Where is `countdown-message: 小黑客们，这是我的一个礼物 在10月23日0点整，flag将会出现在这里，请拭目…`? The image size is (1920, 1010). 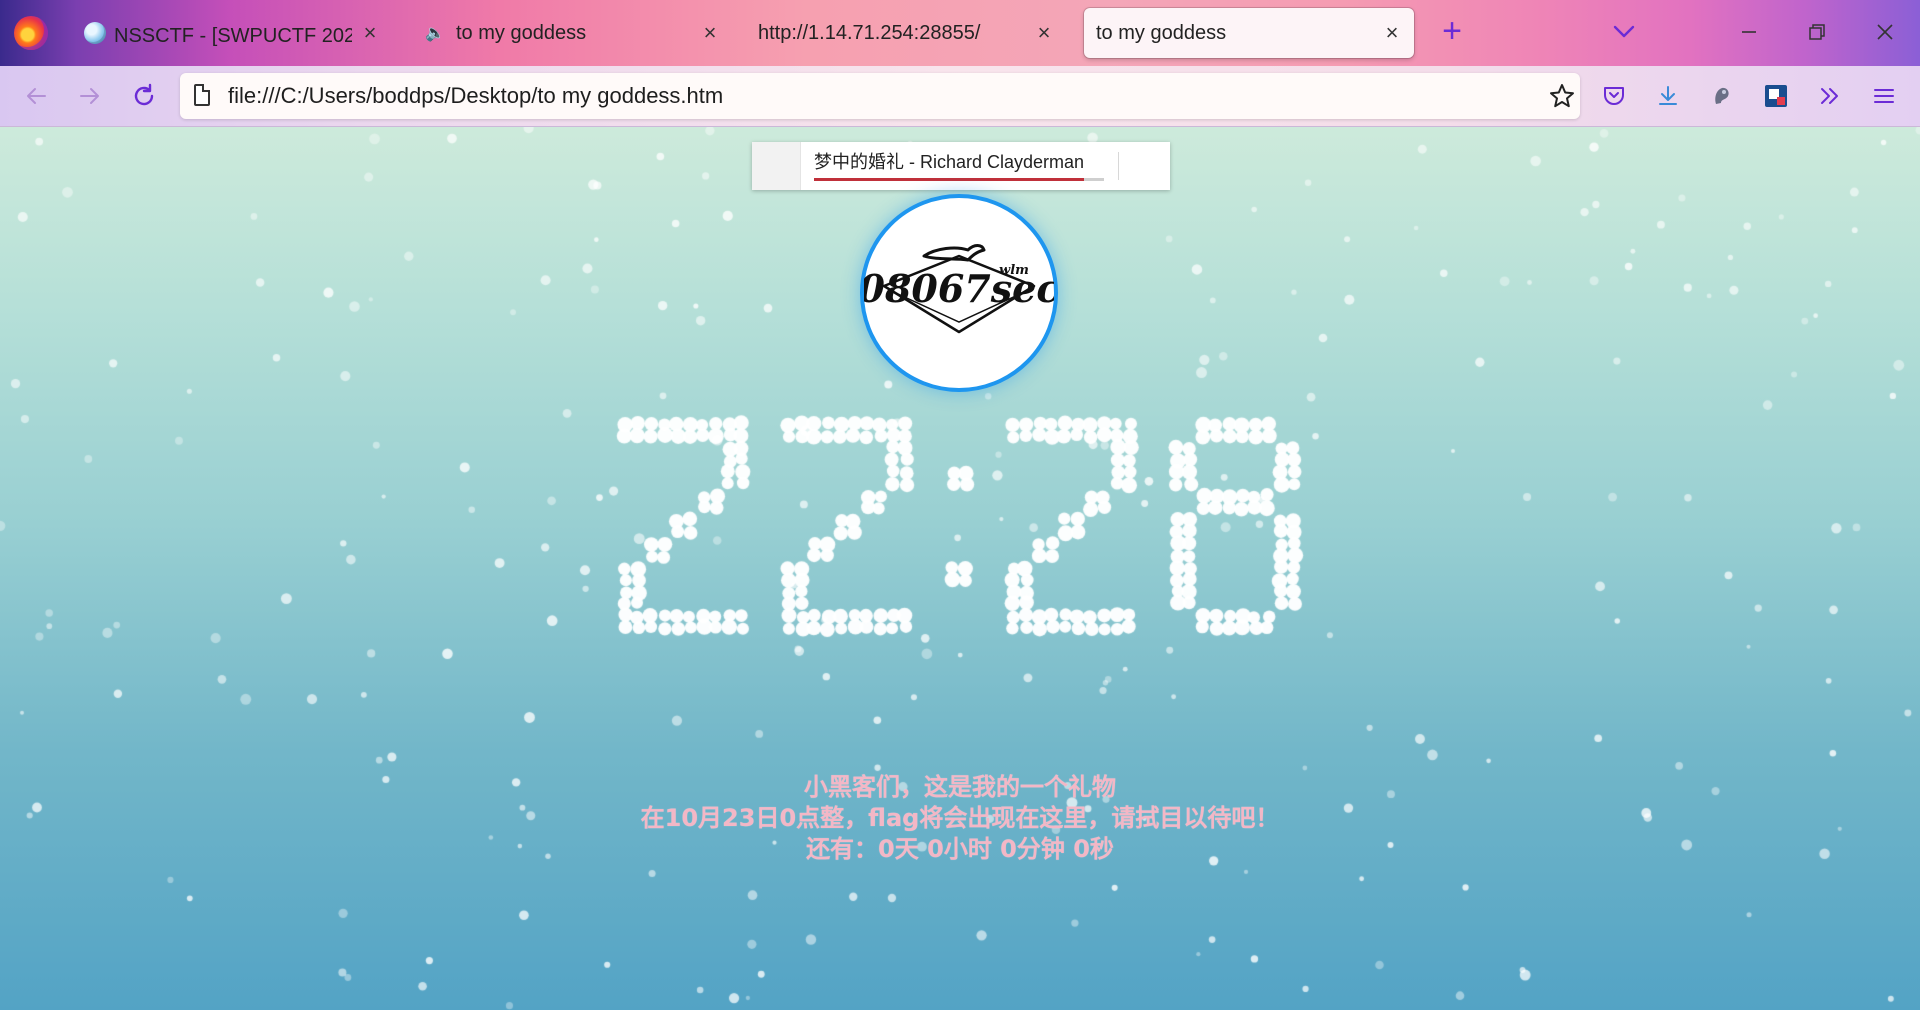
countdown-message: 小黑客们，这是我的一个礼物 在10月23日0点整，flag将会出现在这里，请拭目… is located at coordinates (960, 818).